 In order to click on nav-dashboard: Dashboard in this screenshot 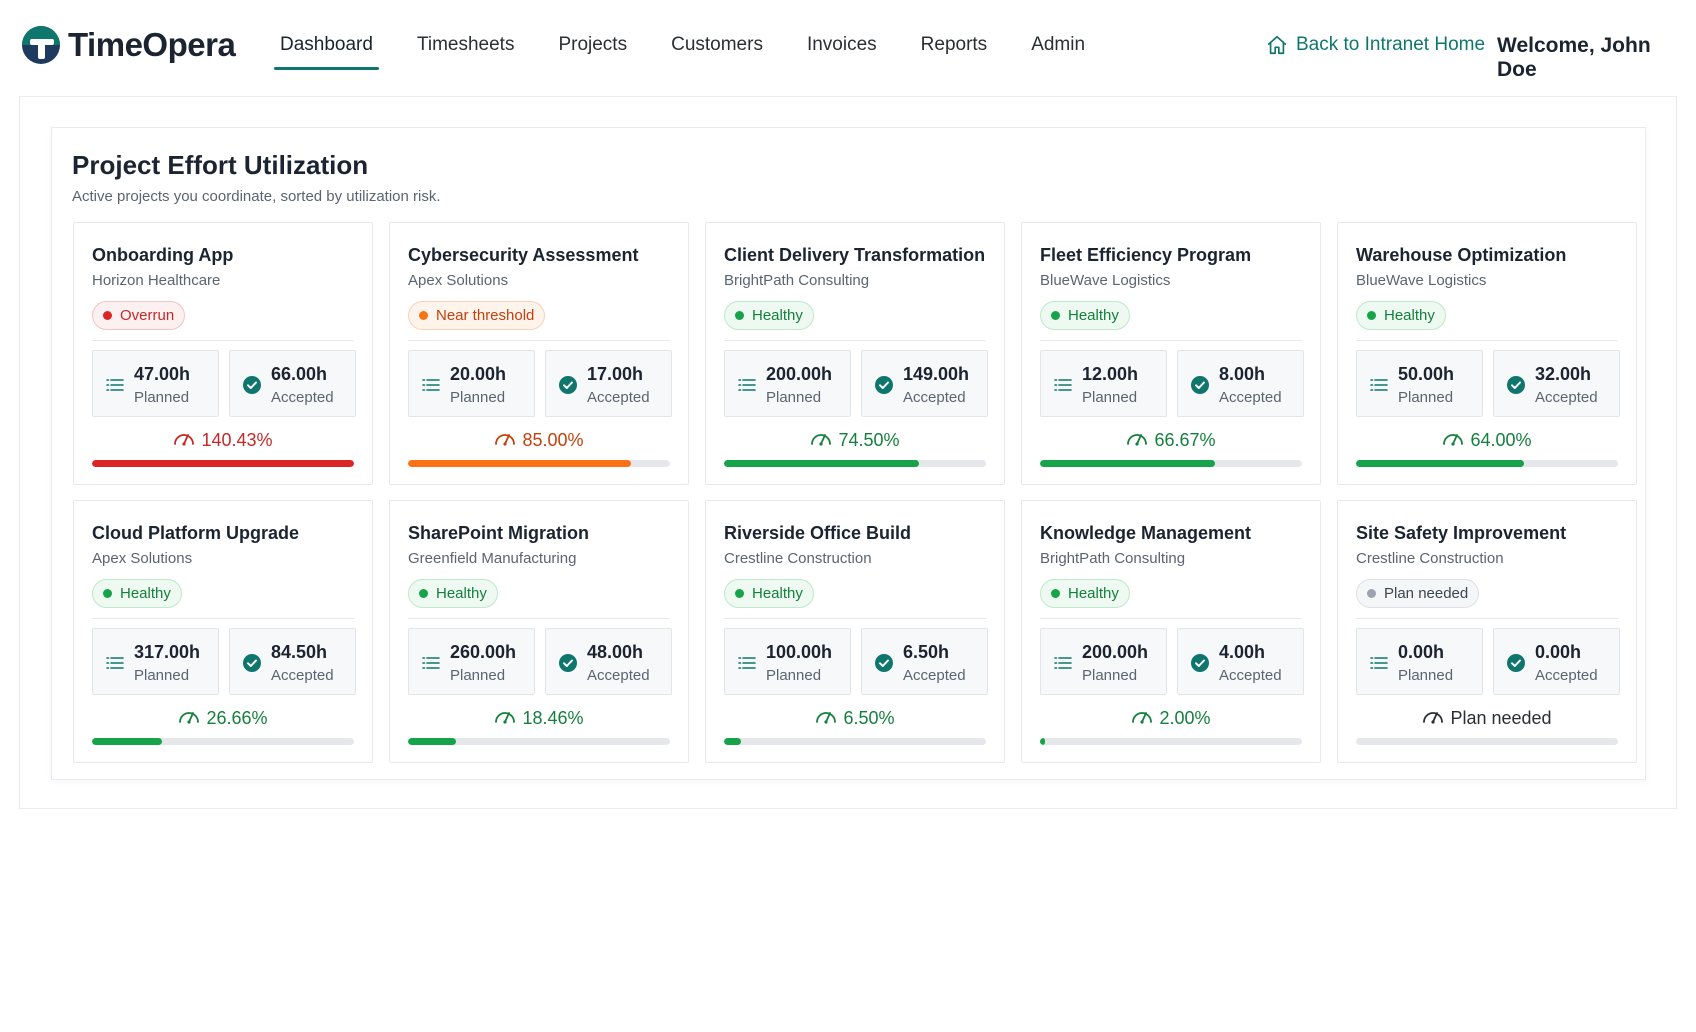, I will do `click(326, 48)`.